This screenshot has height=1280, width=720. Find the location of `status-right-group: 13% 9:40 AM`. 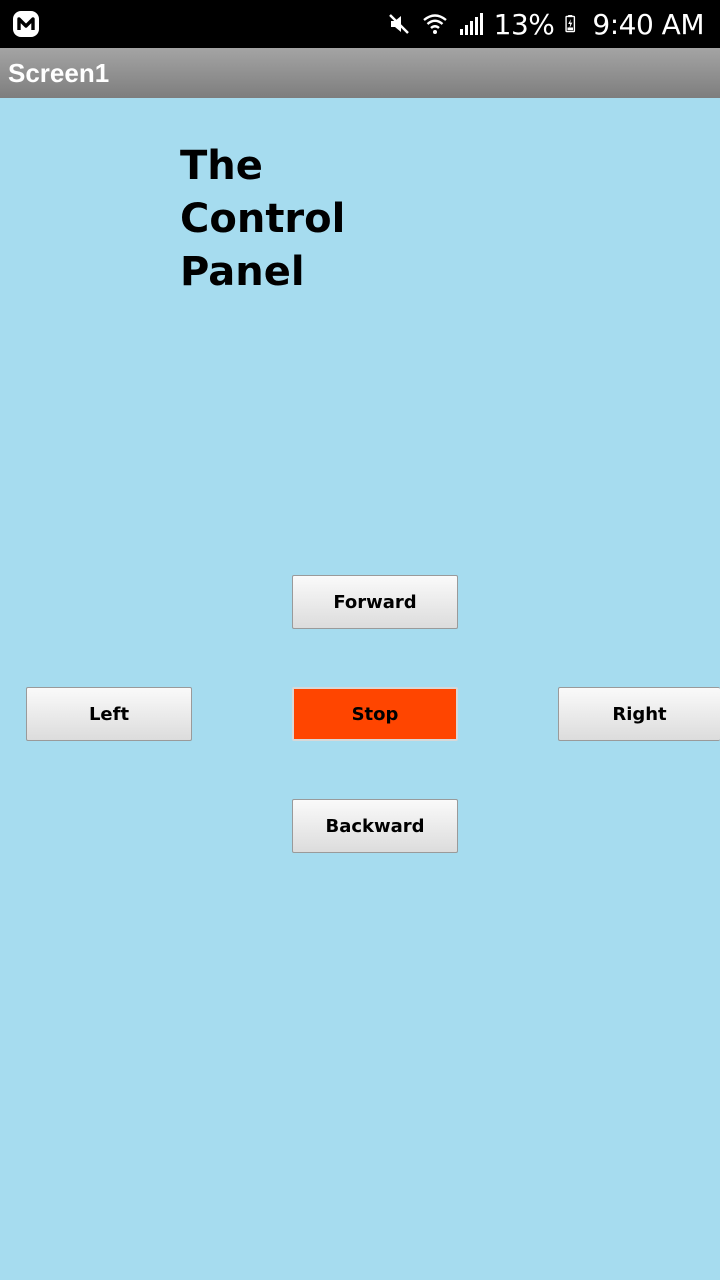

status-right-group: 13% 9:40 AM is located at coordinates (545, 24).